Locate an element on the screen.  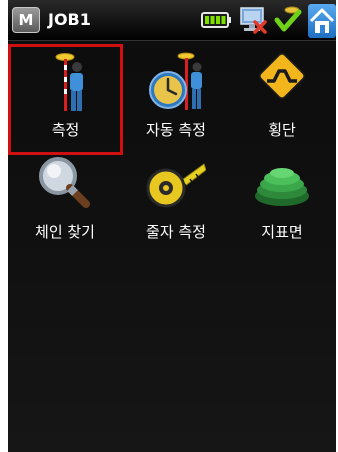
check-icon is located at coordinates (288, 20).